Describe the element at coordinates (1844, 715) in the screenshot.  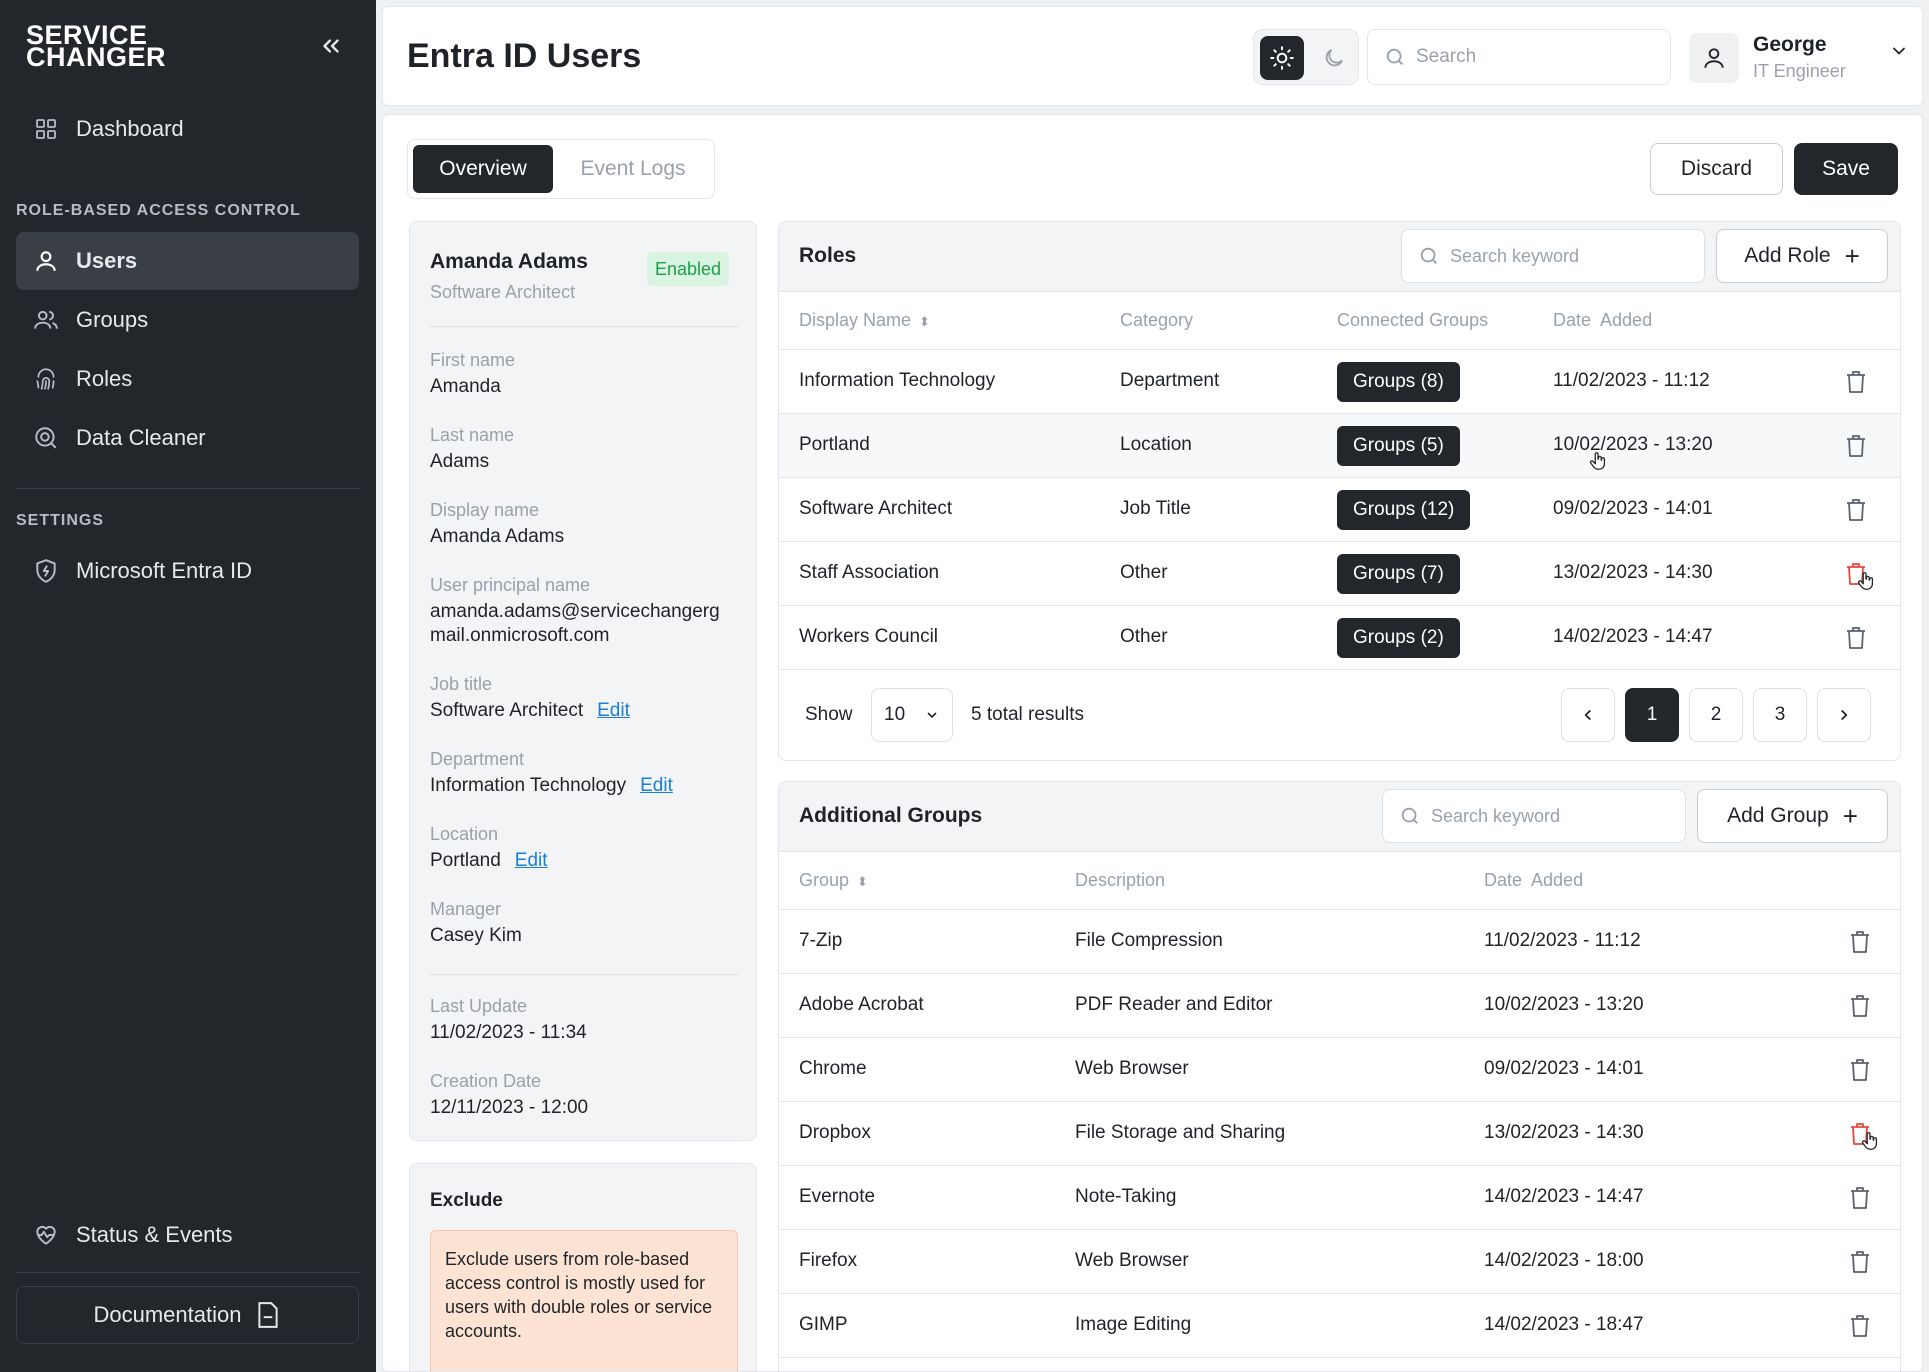
I see `next-page-button` at that location.